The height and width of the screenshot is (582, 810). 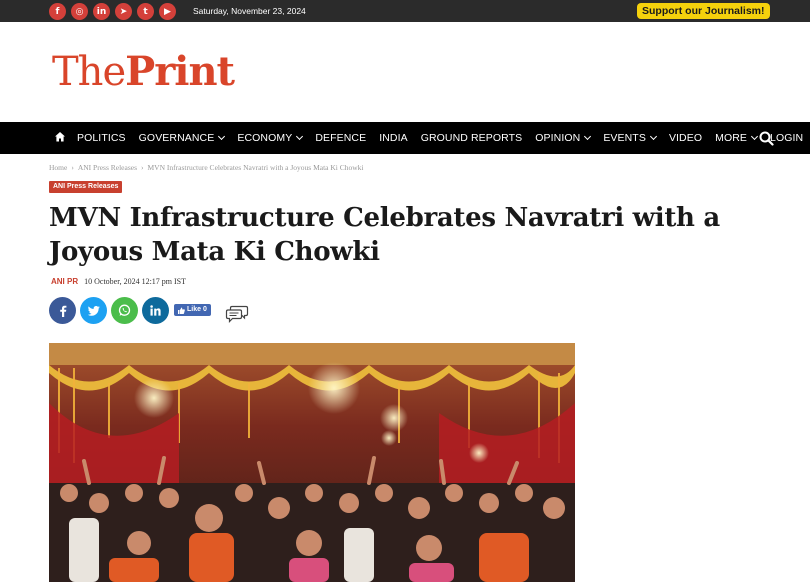 What do you see at coordinates (123, 11) in the screenshot?
I see `telegram-icon: ➤` at bounding box center [123, 11].